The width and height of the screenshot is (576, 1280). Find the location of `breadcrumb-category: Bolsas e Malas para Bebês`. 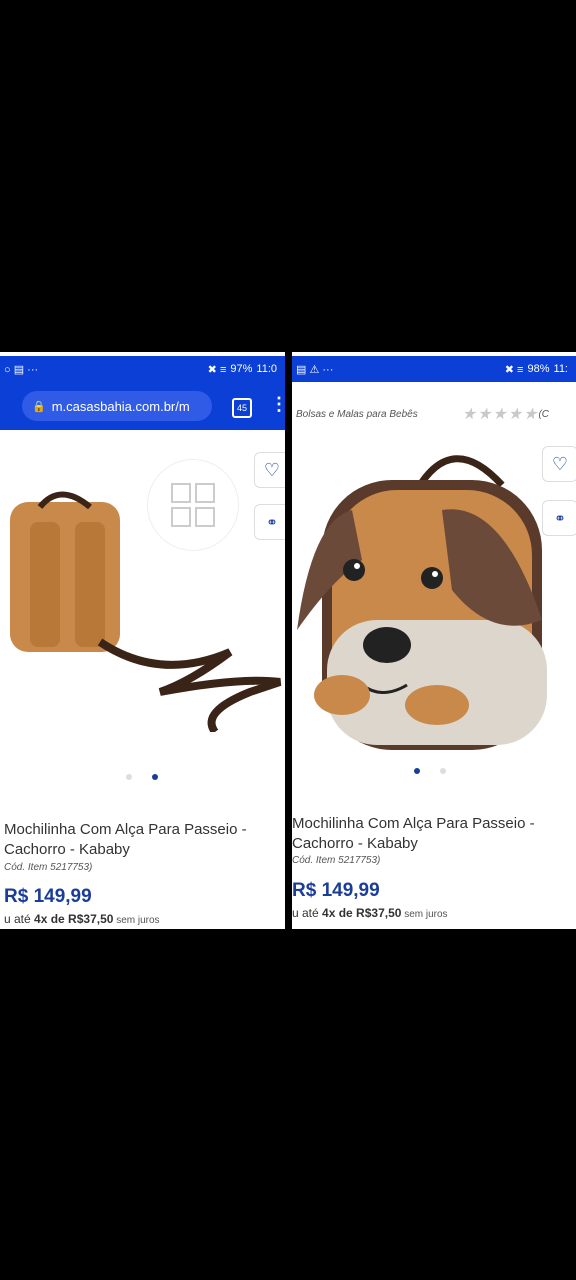

breadcrumb-category: Bolsas e Malas para Bebês is located at coordinates (357, 414).